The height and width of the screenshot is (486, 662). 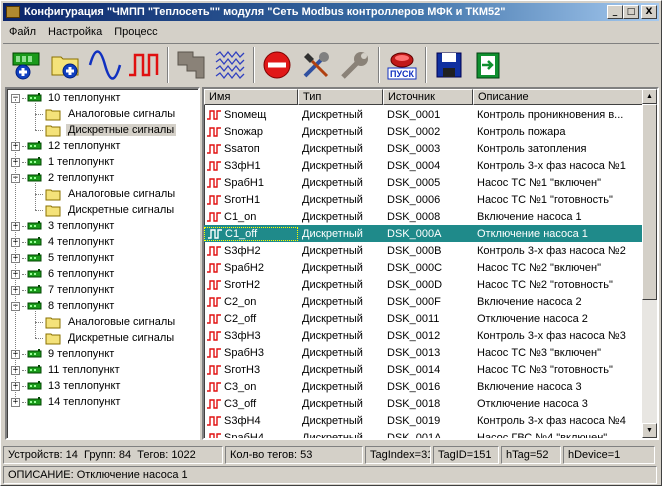 What do you see at coordinates (144, 65) in the screenshot?
I see `add-discrete-signal-button` at bounding box center [144, 65].